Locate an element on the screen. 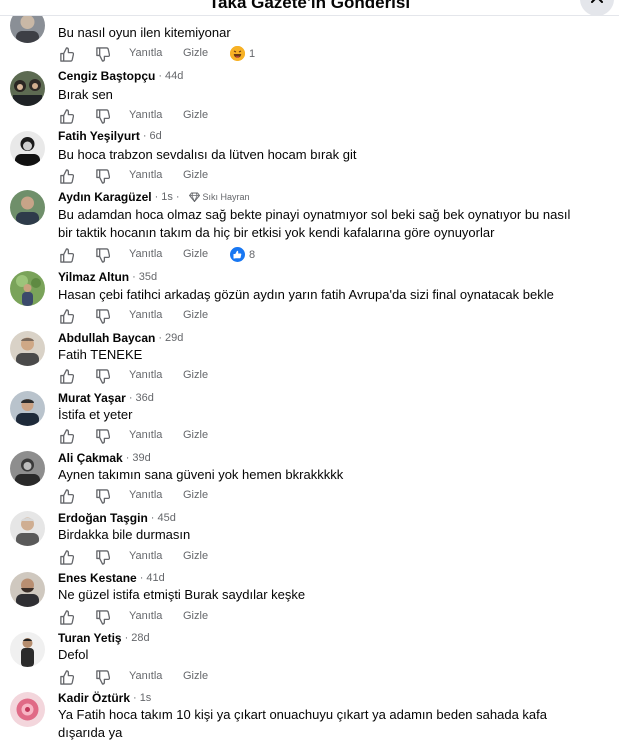 The height and width of the screenshot is (740, 619). comment-time: 45d is located at coordinates (166, 518).